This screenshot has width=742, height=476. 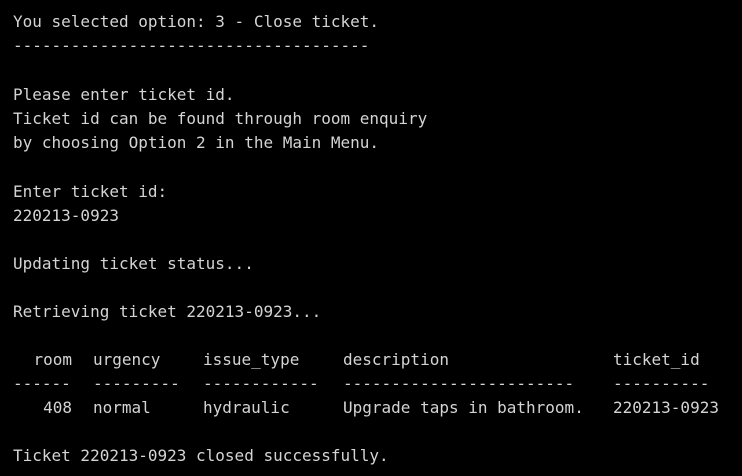 What do you see at coordinates (661, 383) in the screenshot?
I see `table-dash-ticket-id: ----------` at bounding box center [661, 383].